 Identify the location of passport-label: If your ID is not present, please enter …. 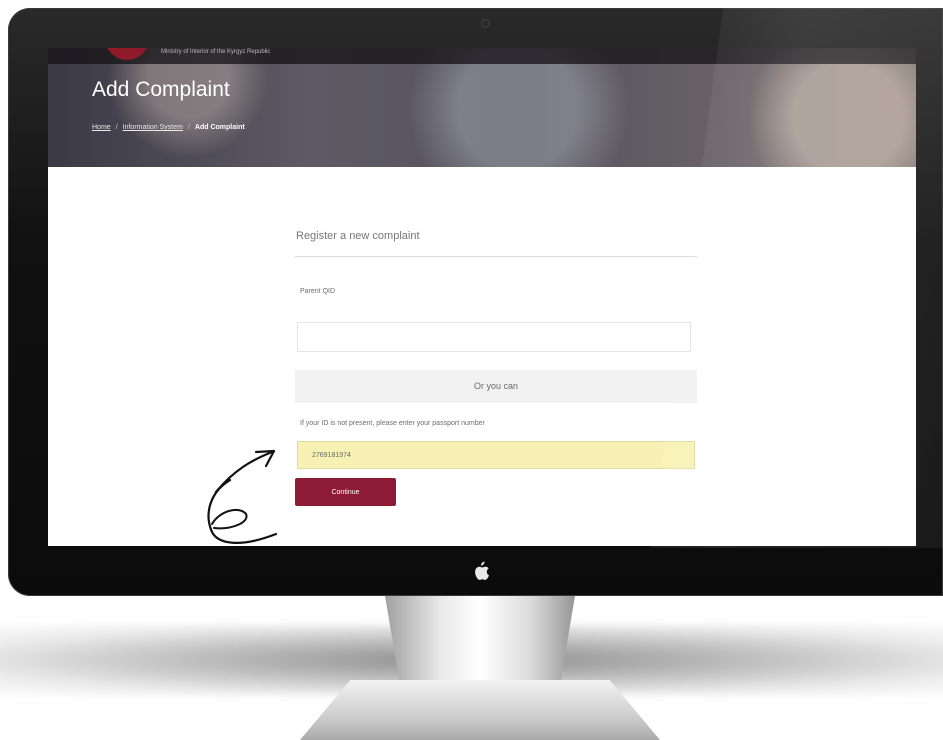
(392, 423).